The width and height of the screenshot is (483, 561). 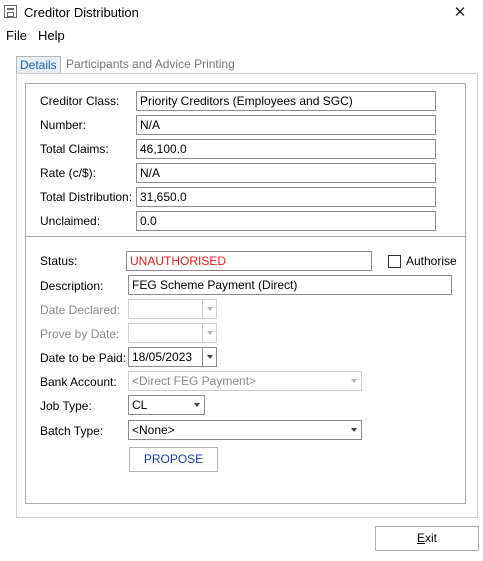 I want to click on prove-by-date-picker, so click(x=172, y=333).